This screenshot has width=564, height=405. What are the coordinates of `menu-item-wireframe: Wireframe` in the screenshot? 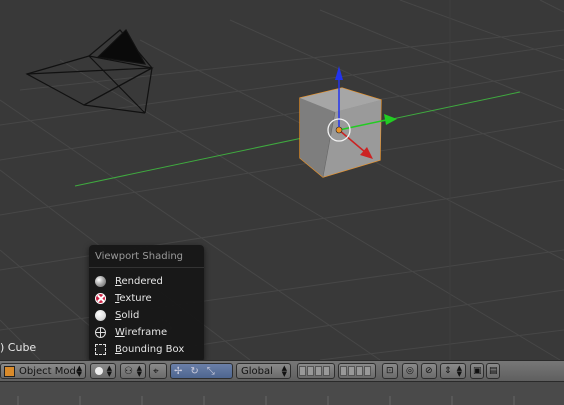 It's located at (147, 332).